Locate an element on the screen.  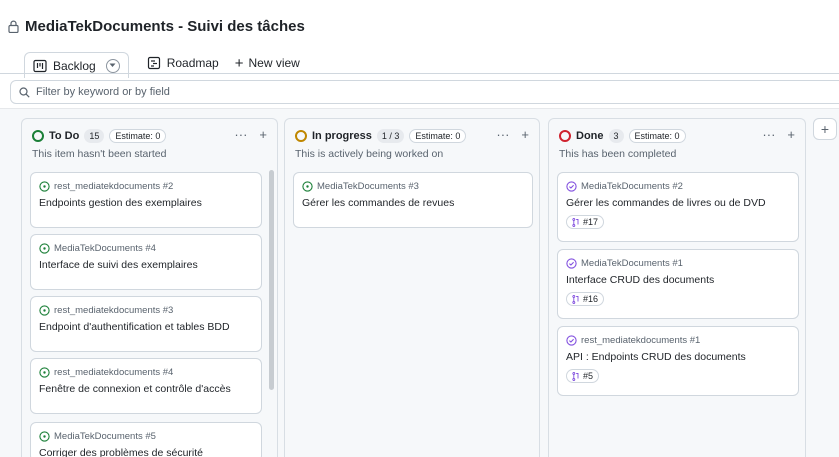
tab-roadmap: Roadmap is located at coordinates (183, 63).